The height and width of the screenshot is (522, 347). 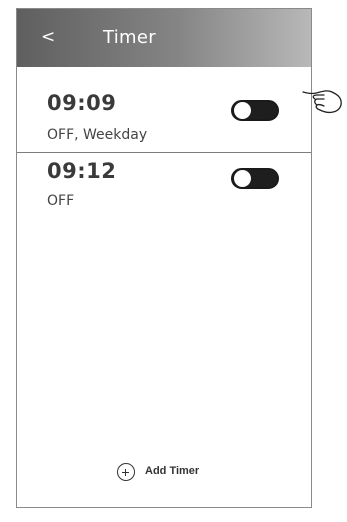 What do you see at coordinates (164, 186) in the screenshot?
I see `timer-item: 09:12 OFF` at bounding box center [164, 186].